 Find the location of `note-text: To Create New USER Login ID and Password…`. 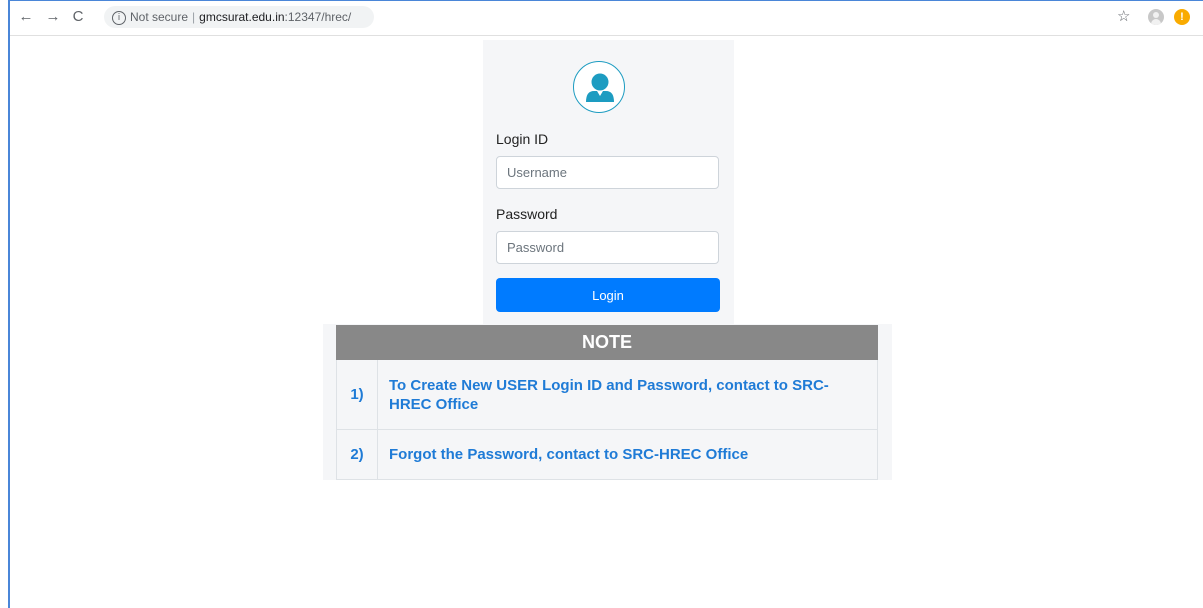

note-text: To Create New USER Login ID and Password… is located at coordinates (627, 394).